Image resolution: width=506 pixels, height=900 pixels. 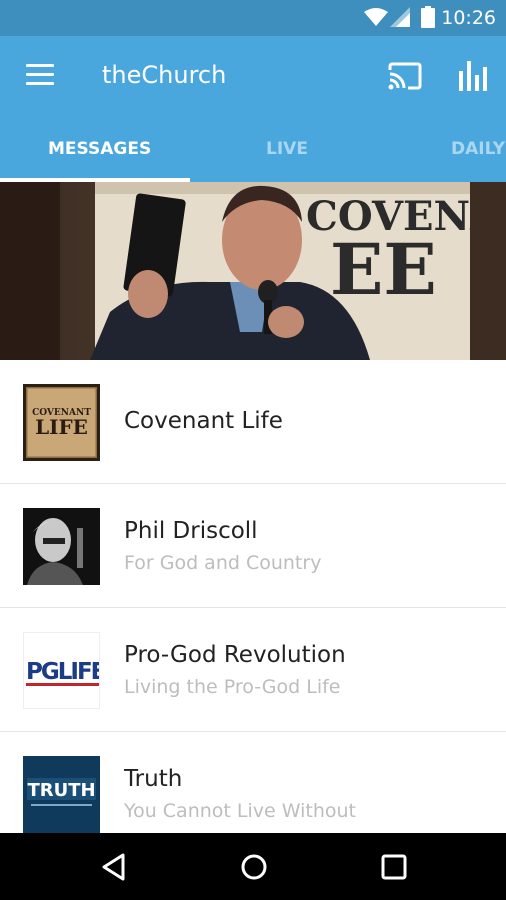 I want to click on tab-live: LIVE, so click(x=287, y=149).